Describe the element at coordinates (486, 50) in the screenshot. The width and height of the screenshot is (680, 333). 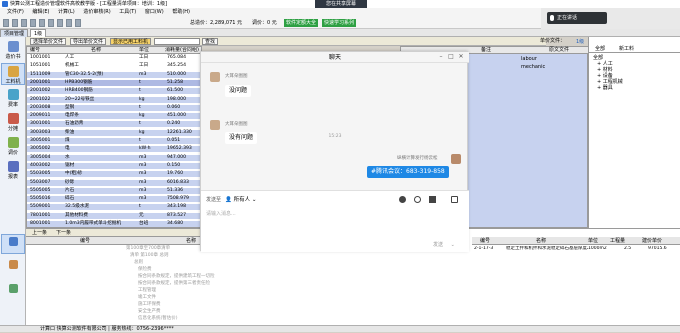
I see `header-remark: 备注` at that location.